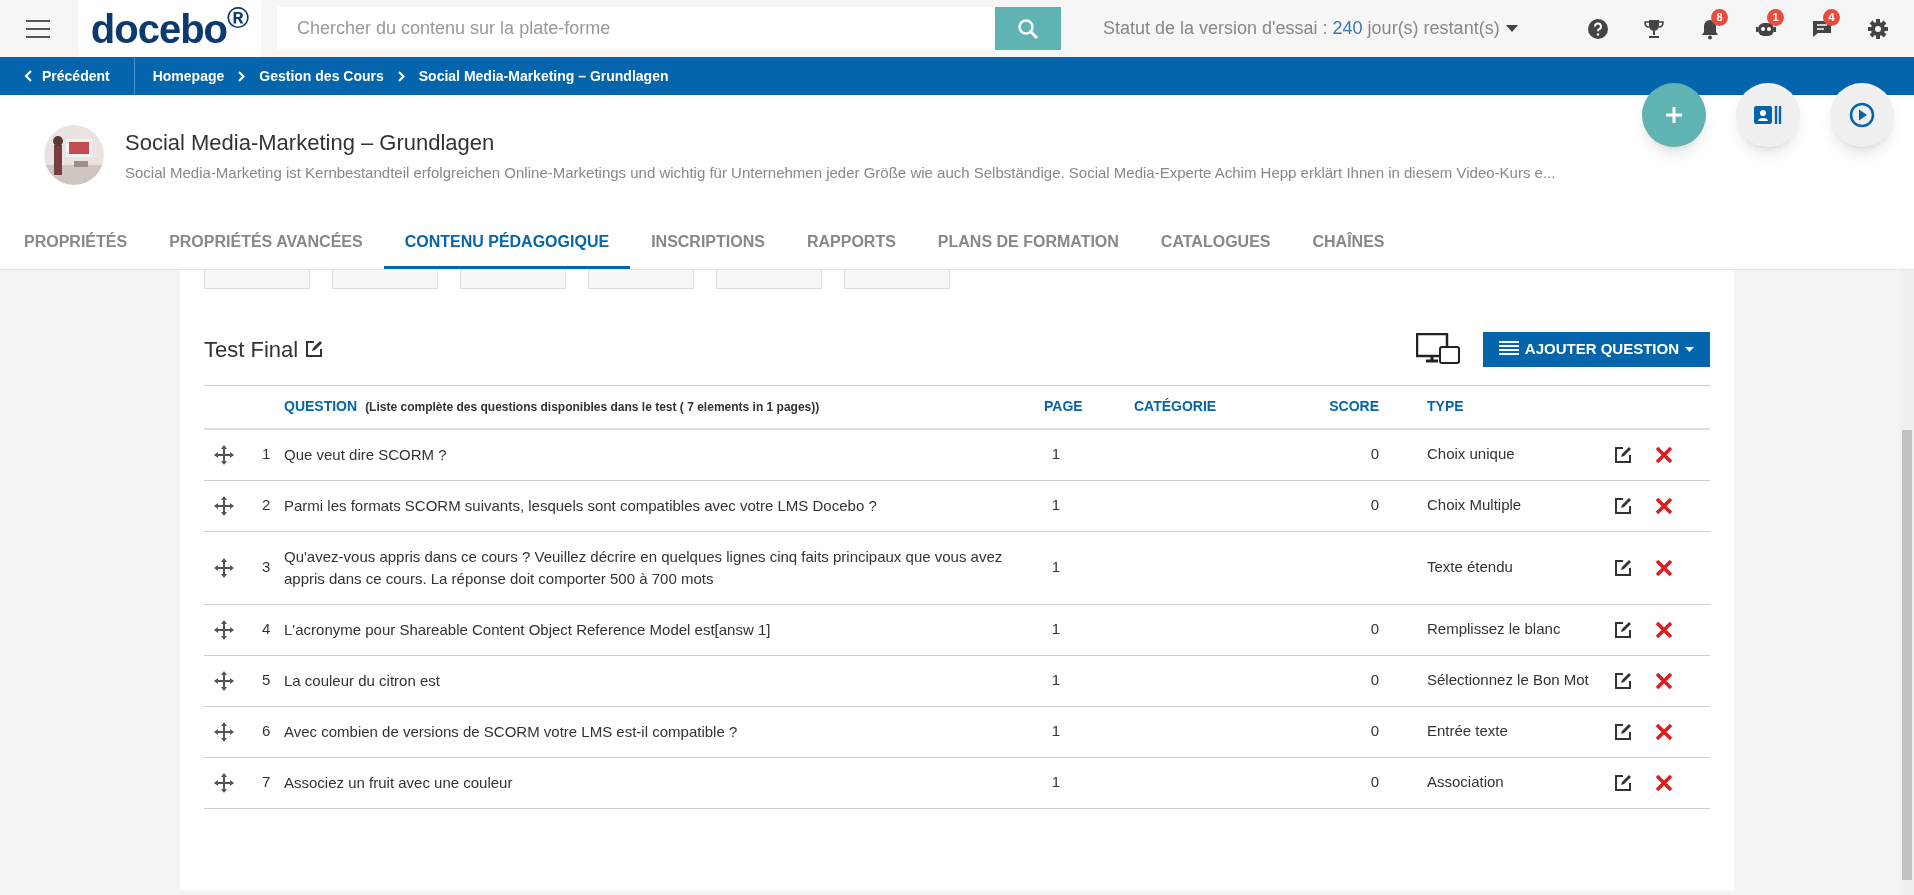  Describe the element at coordinates (266, 567) in the screenshot. I see `table-cell: 3` at that location.